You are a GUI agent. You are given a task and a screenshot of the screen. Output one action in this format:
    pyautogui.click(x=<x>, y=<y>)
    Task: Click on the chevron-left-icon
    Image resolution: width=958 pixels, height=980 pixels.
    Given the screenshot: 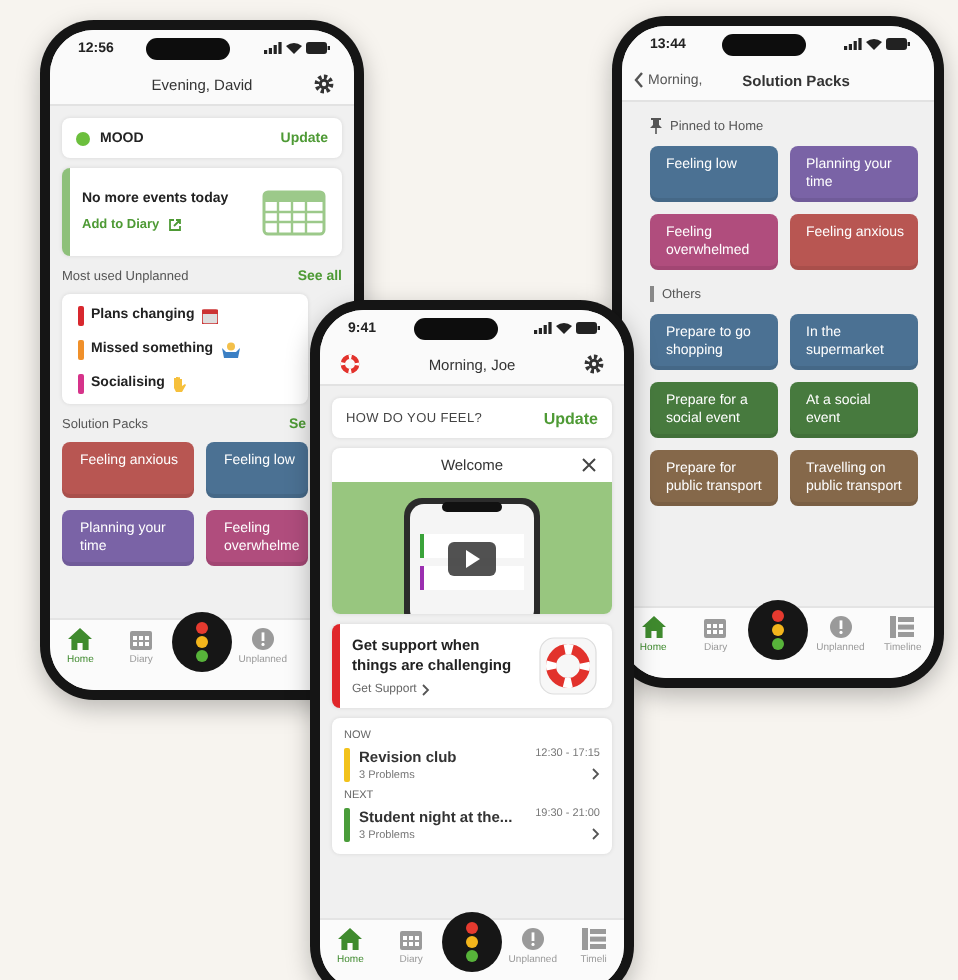 What is the action you would take?
    pyautogui.click(x=639, y=80)
    